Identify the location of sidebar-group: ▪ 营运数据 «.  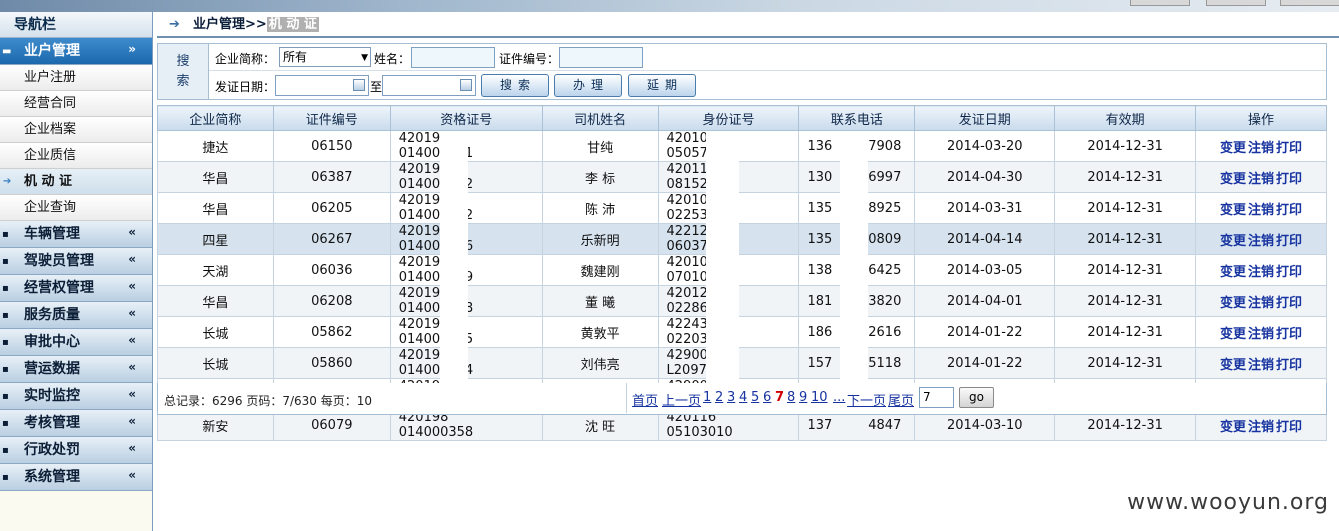
(76, 369).